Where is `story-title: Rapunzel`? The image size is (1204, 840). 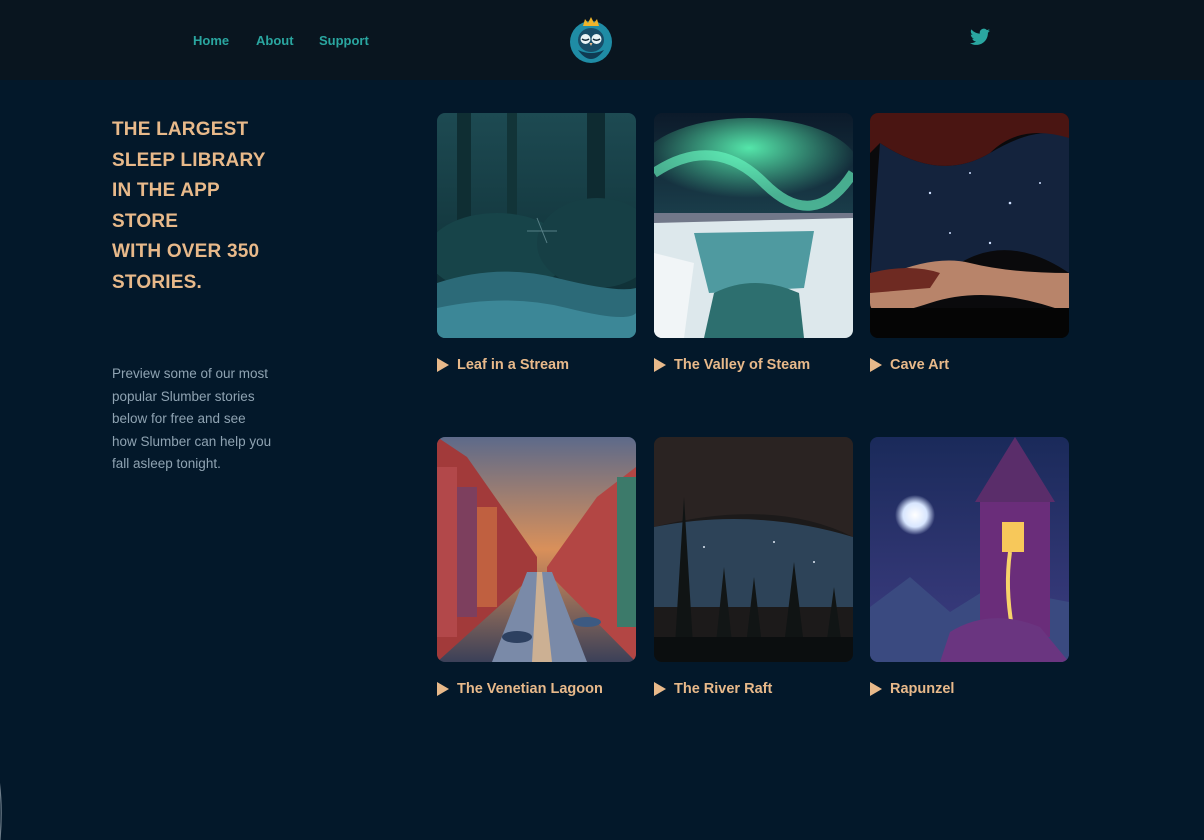 story-title: Rapunzel is located at coordinates (922, 689).